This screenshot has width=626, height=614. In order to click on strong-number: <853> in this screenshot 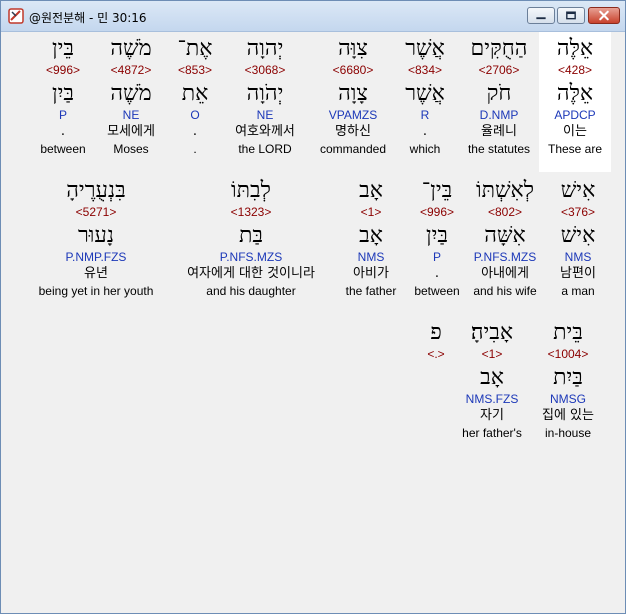, I will do `click(195, 70)`.